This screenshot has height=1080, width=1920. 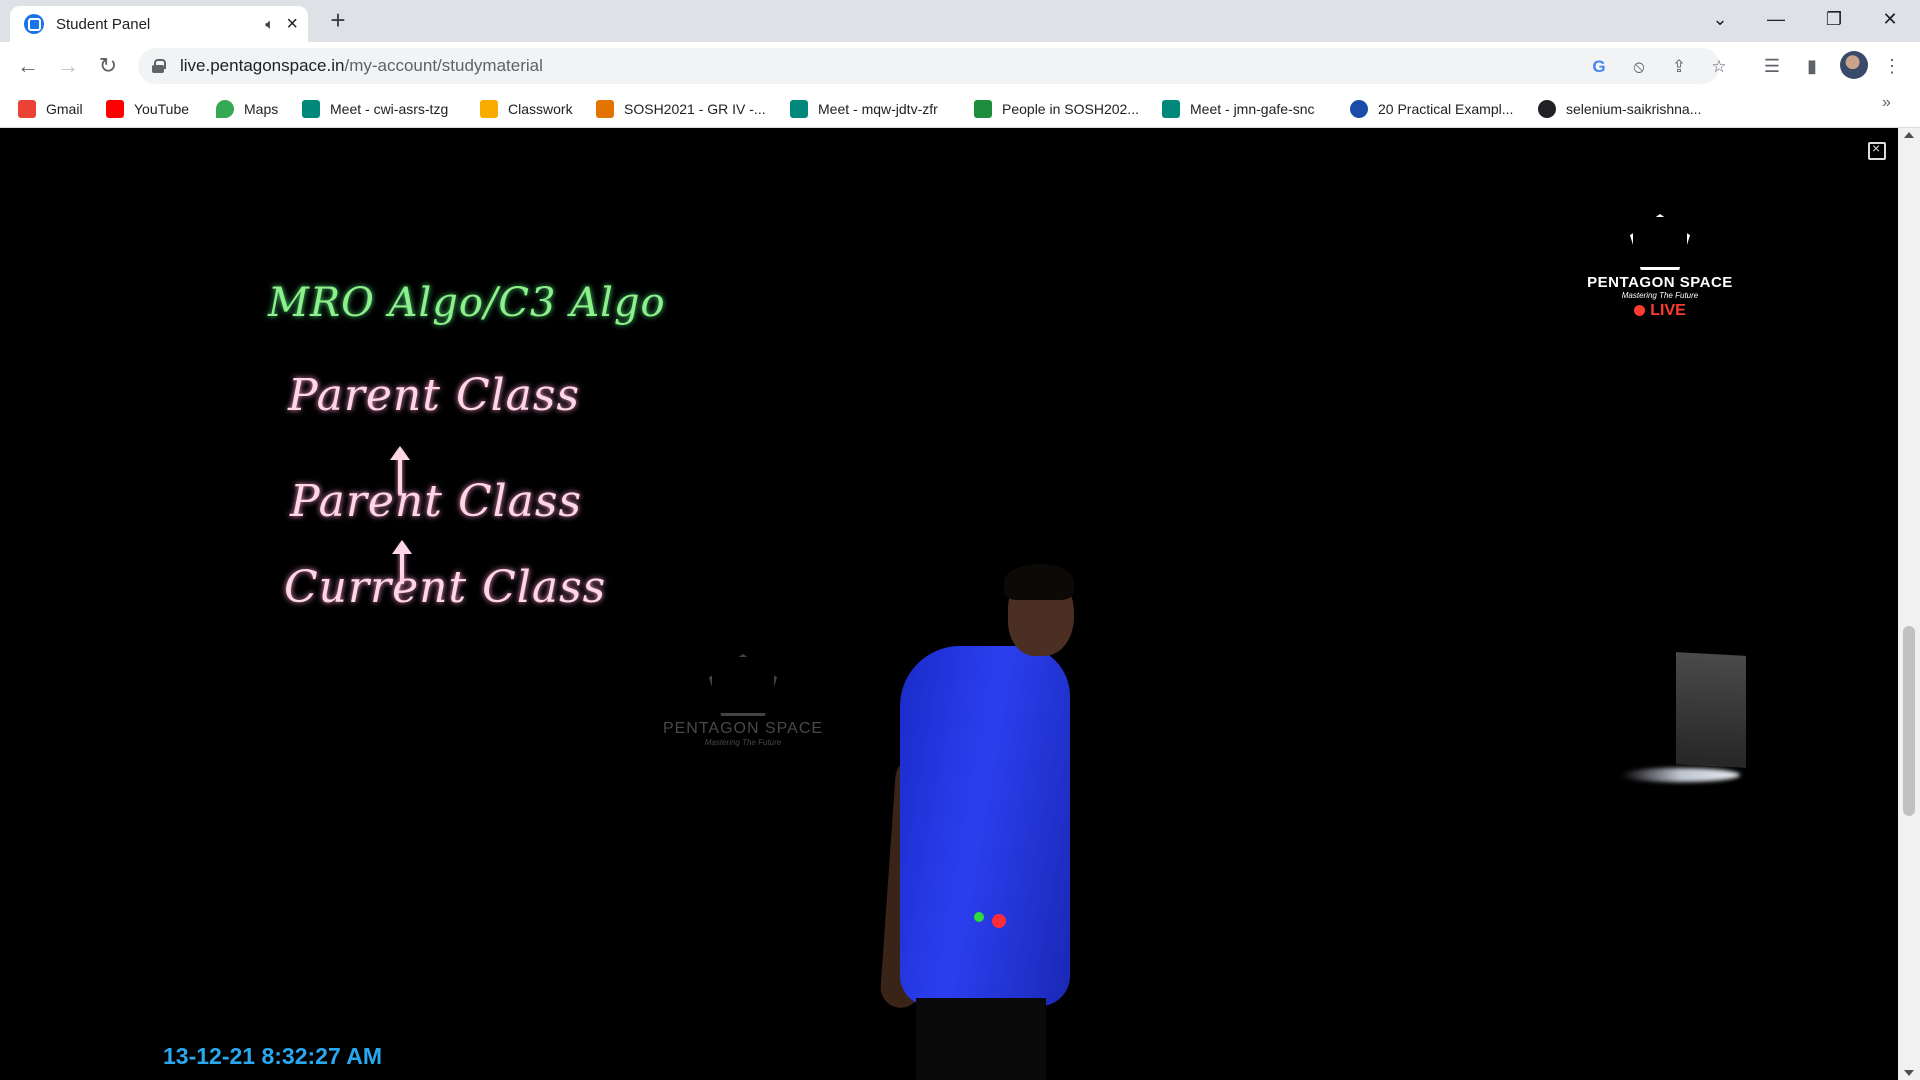 What do you see at coordinates (1359, 109) in the screenshot?
I see `site-icon` at bounding box center [1359, 109].